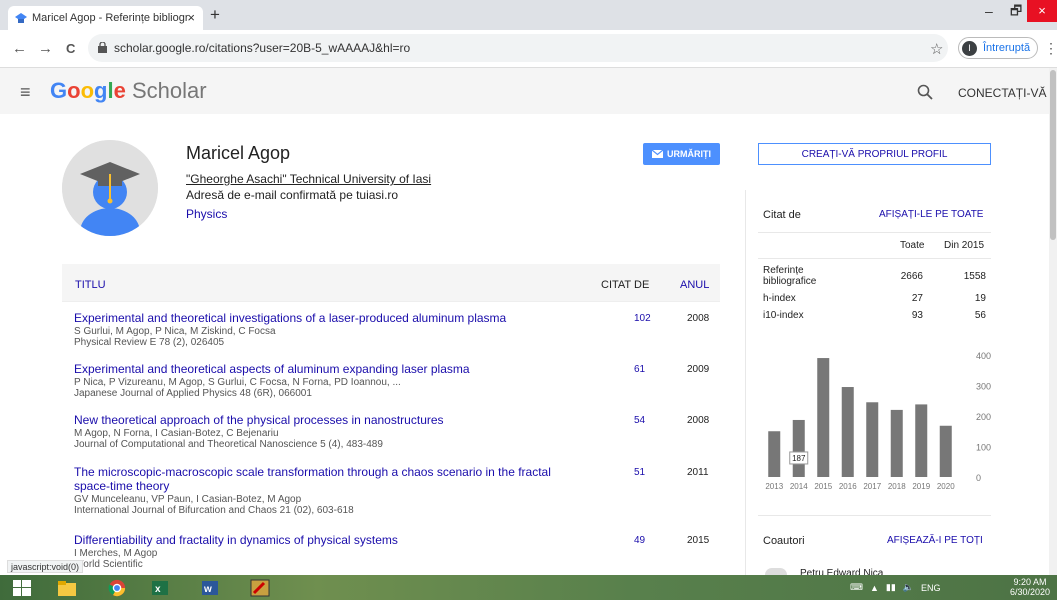 This screenshot has height=600, width=1057. Describe the element at coordinates (45, 48) in the screenshot. I see `forward-icon: →` at that location.